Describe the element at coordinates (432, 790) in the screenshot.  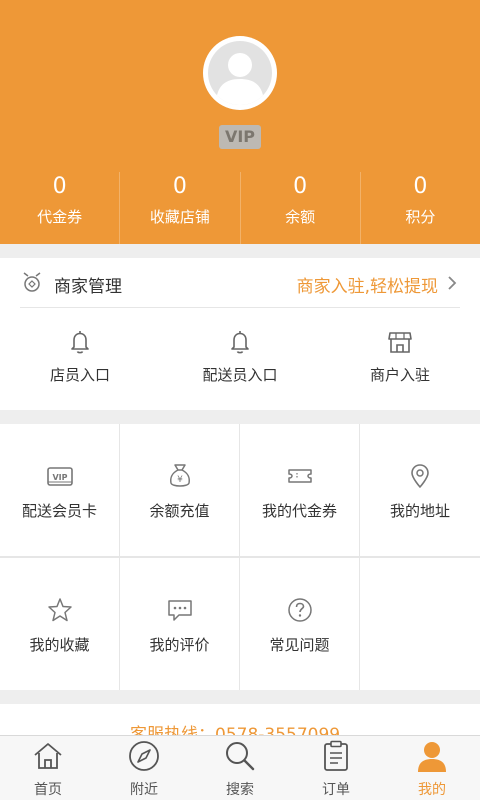
I see `tab-label: 我的` at that location.